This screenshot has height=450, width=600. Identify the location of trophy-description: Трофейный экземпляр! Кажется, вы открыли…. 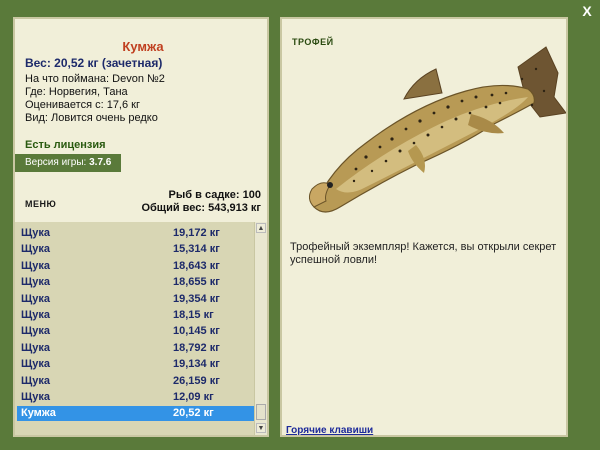
(423, 253).